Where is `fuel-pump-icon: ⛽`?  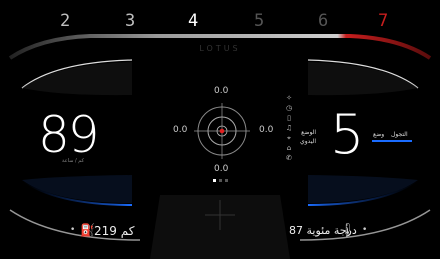
fuel-pump-icon: ⛽ is located at coordinates (87, 230).